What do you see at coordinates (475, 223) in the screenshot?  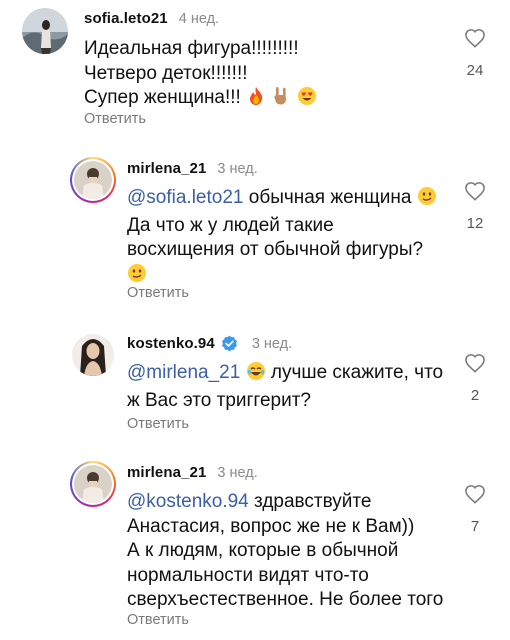 I see `like-count: 12` at bounding box center [475, 223].